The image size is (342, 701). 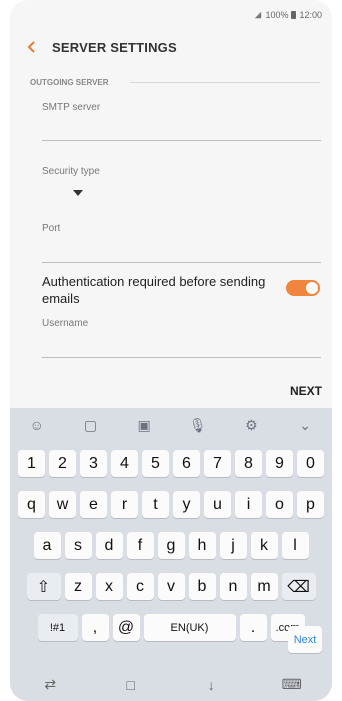 What do you see at coordinates (310, 463) in the screenshot?
I see `key-0: 0` at bounding box center [310, 463].